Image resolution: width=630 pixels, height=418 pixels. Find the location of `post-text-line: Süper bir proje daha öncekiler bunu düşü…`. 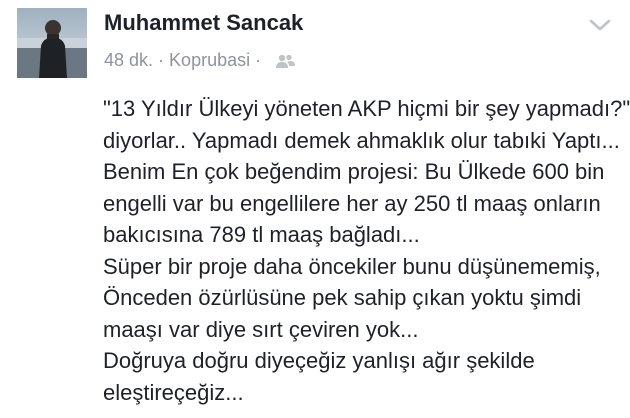

post-text-line: Süper bir proje daha öncekiler bunu düşü… is located at coordinates (352, 266).